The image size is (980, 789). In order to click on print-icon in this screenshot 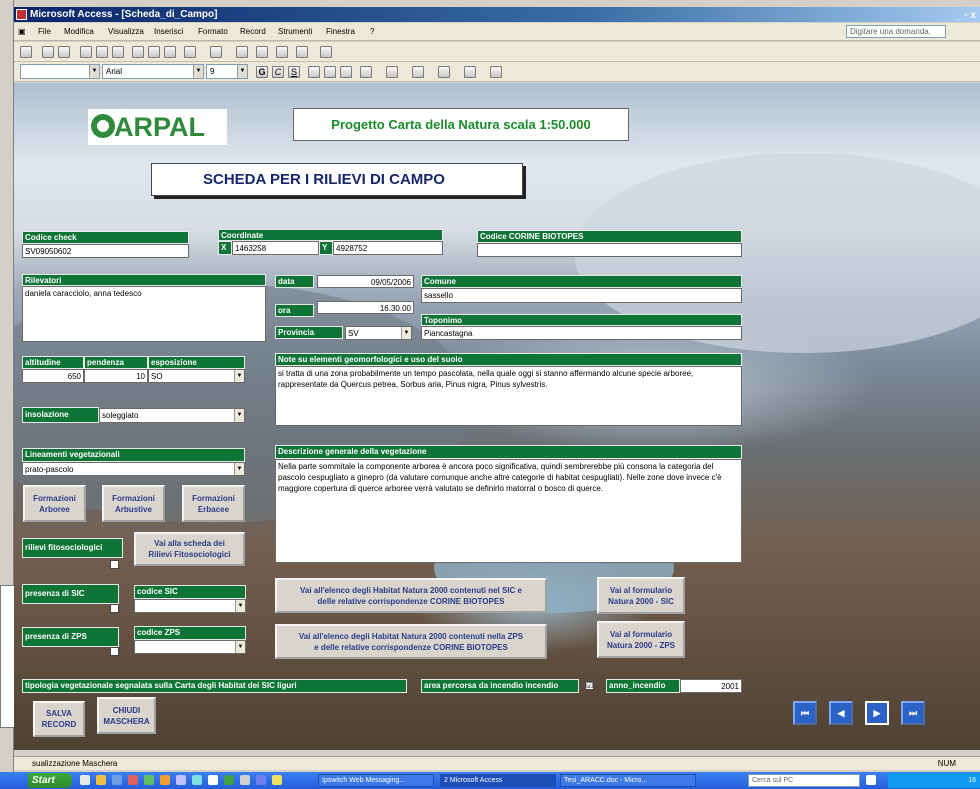, I will do `click(86, 52)`.